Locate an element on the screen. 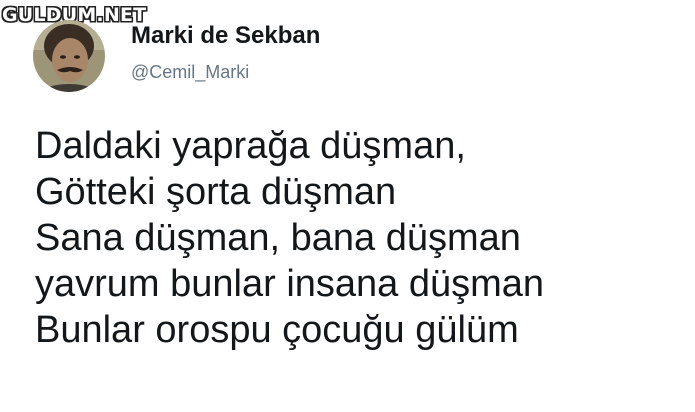 The image size is (695, 412). tweet-line: Bunlar orospu çocuğu gülüm is located at coordinates (277, 330).